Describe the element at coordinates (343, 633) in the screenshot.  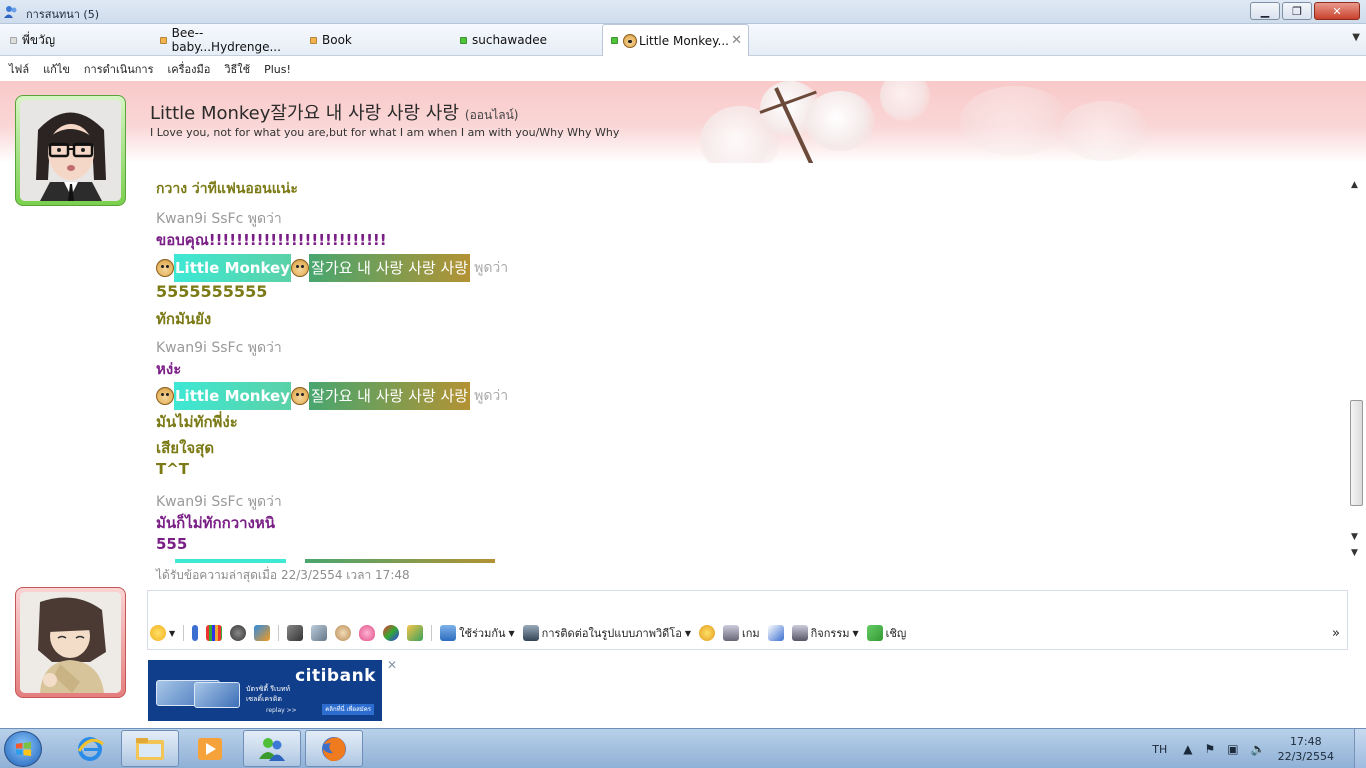
I see `face-icon` at that location.